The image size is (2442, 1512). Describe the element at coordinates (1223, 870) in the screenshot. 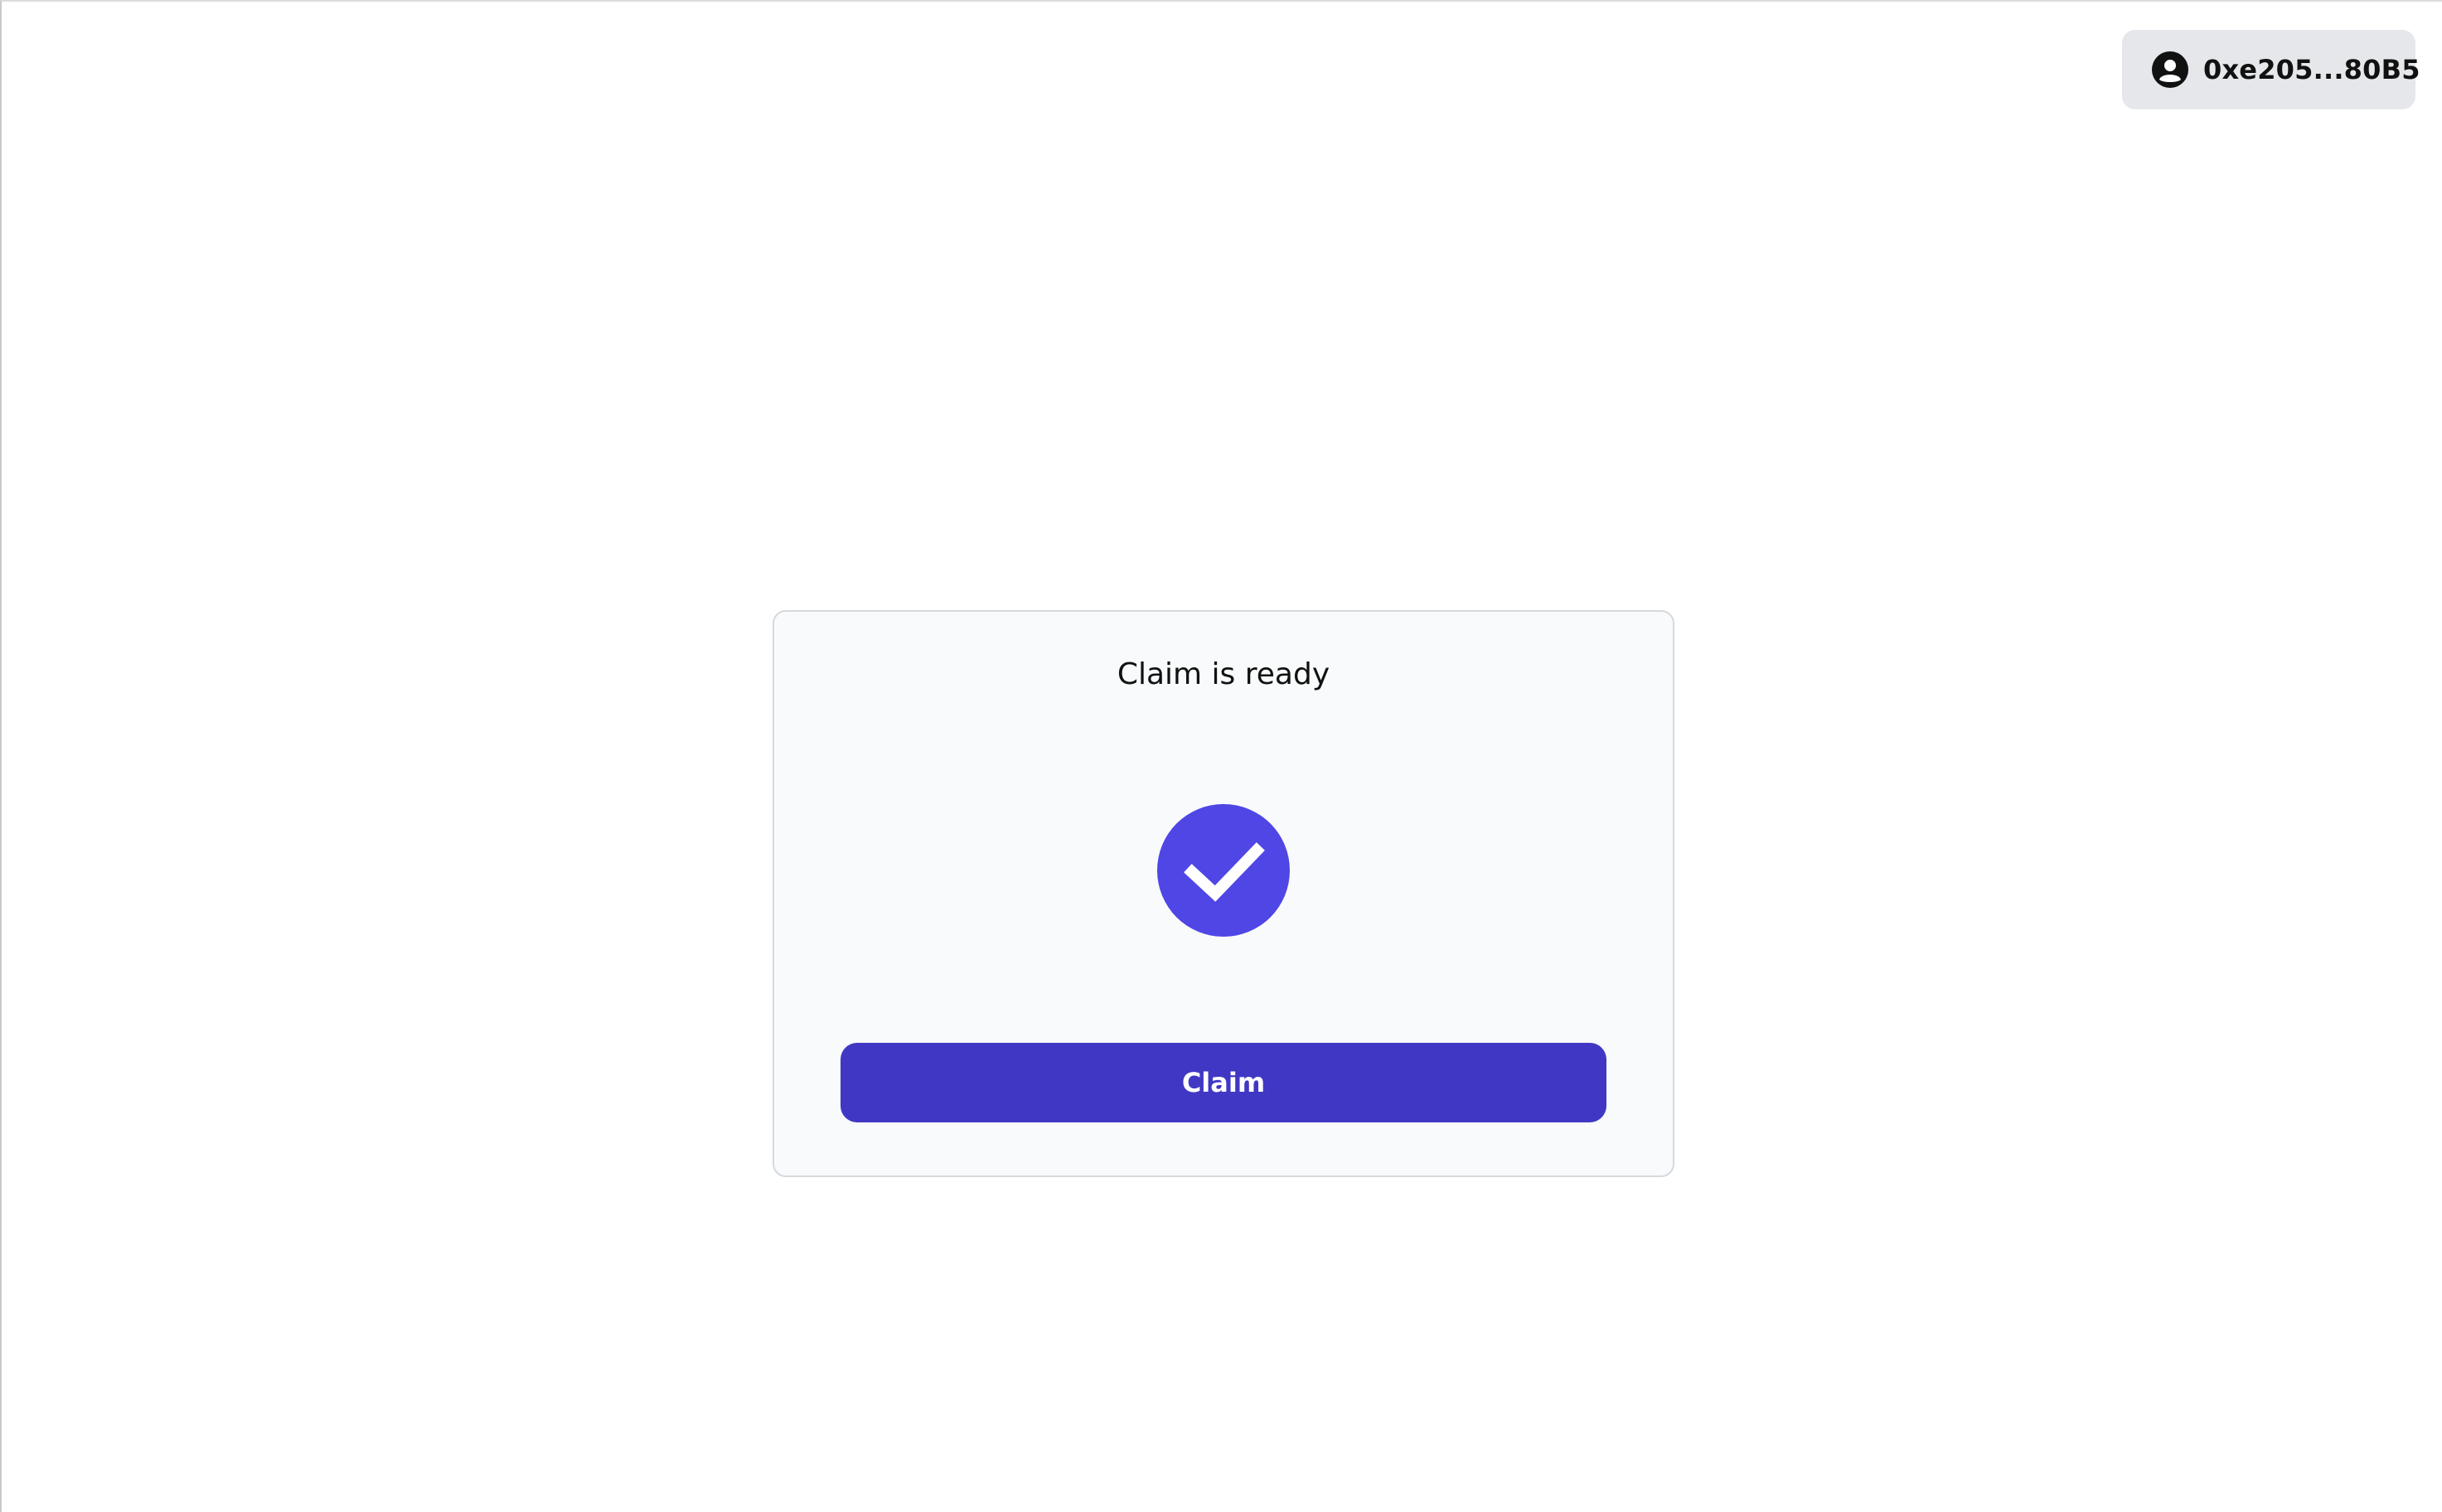

I see `check-circle-icon` at that location.